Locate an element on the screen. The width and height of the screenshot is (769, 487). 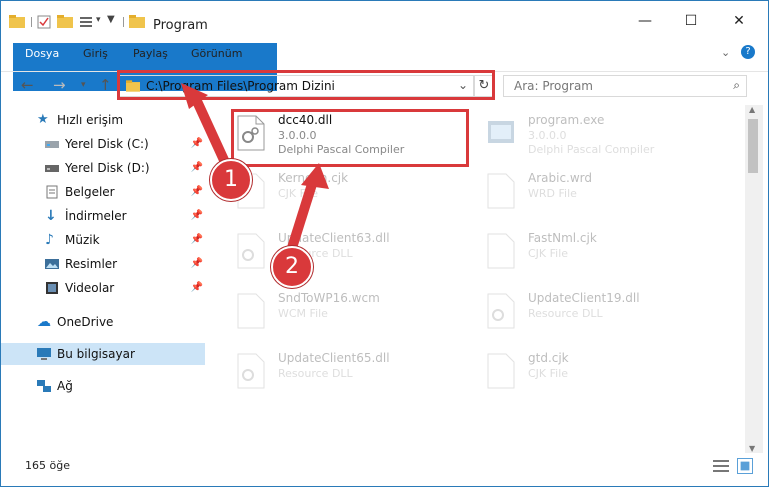
sidebar-item-documents: Belgeler 📌 is located at coordinates (110, 192).